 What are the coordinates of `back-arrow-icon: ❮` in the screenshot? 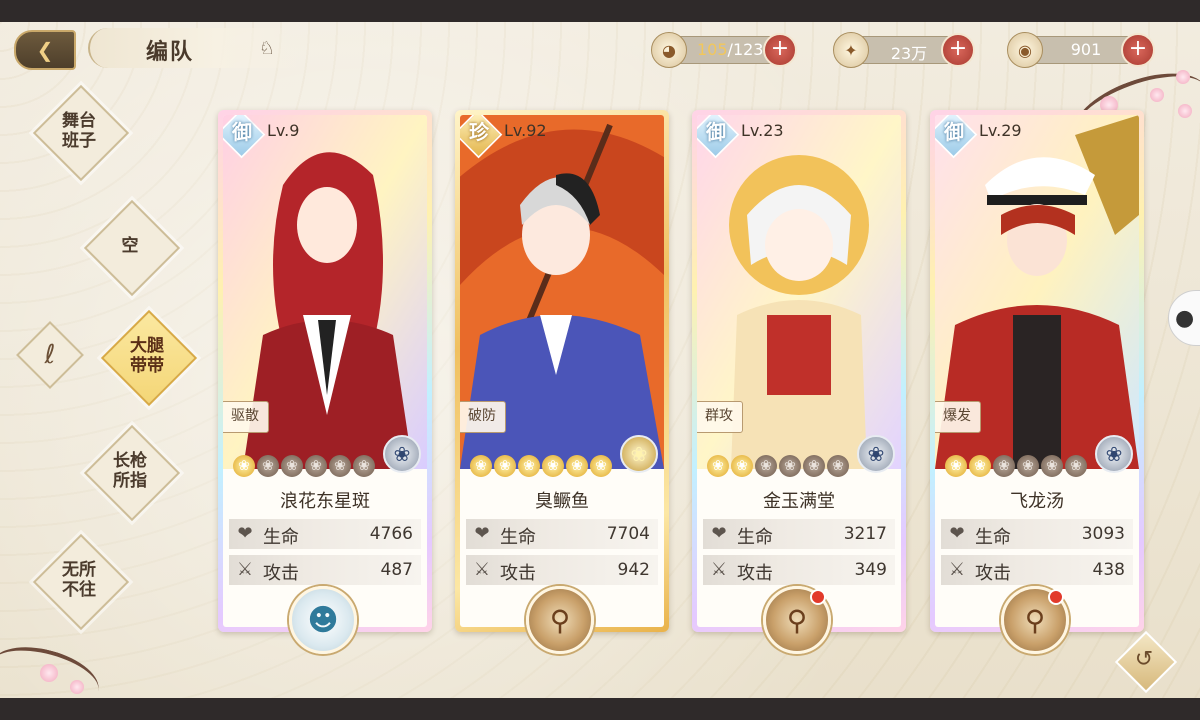 It's located at (45, 50).